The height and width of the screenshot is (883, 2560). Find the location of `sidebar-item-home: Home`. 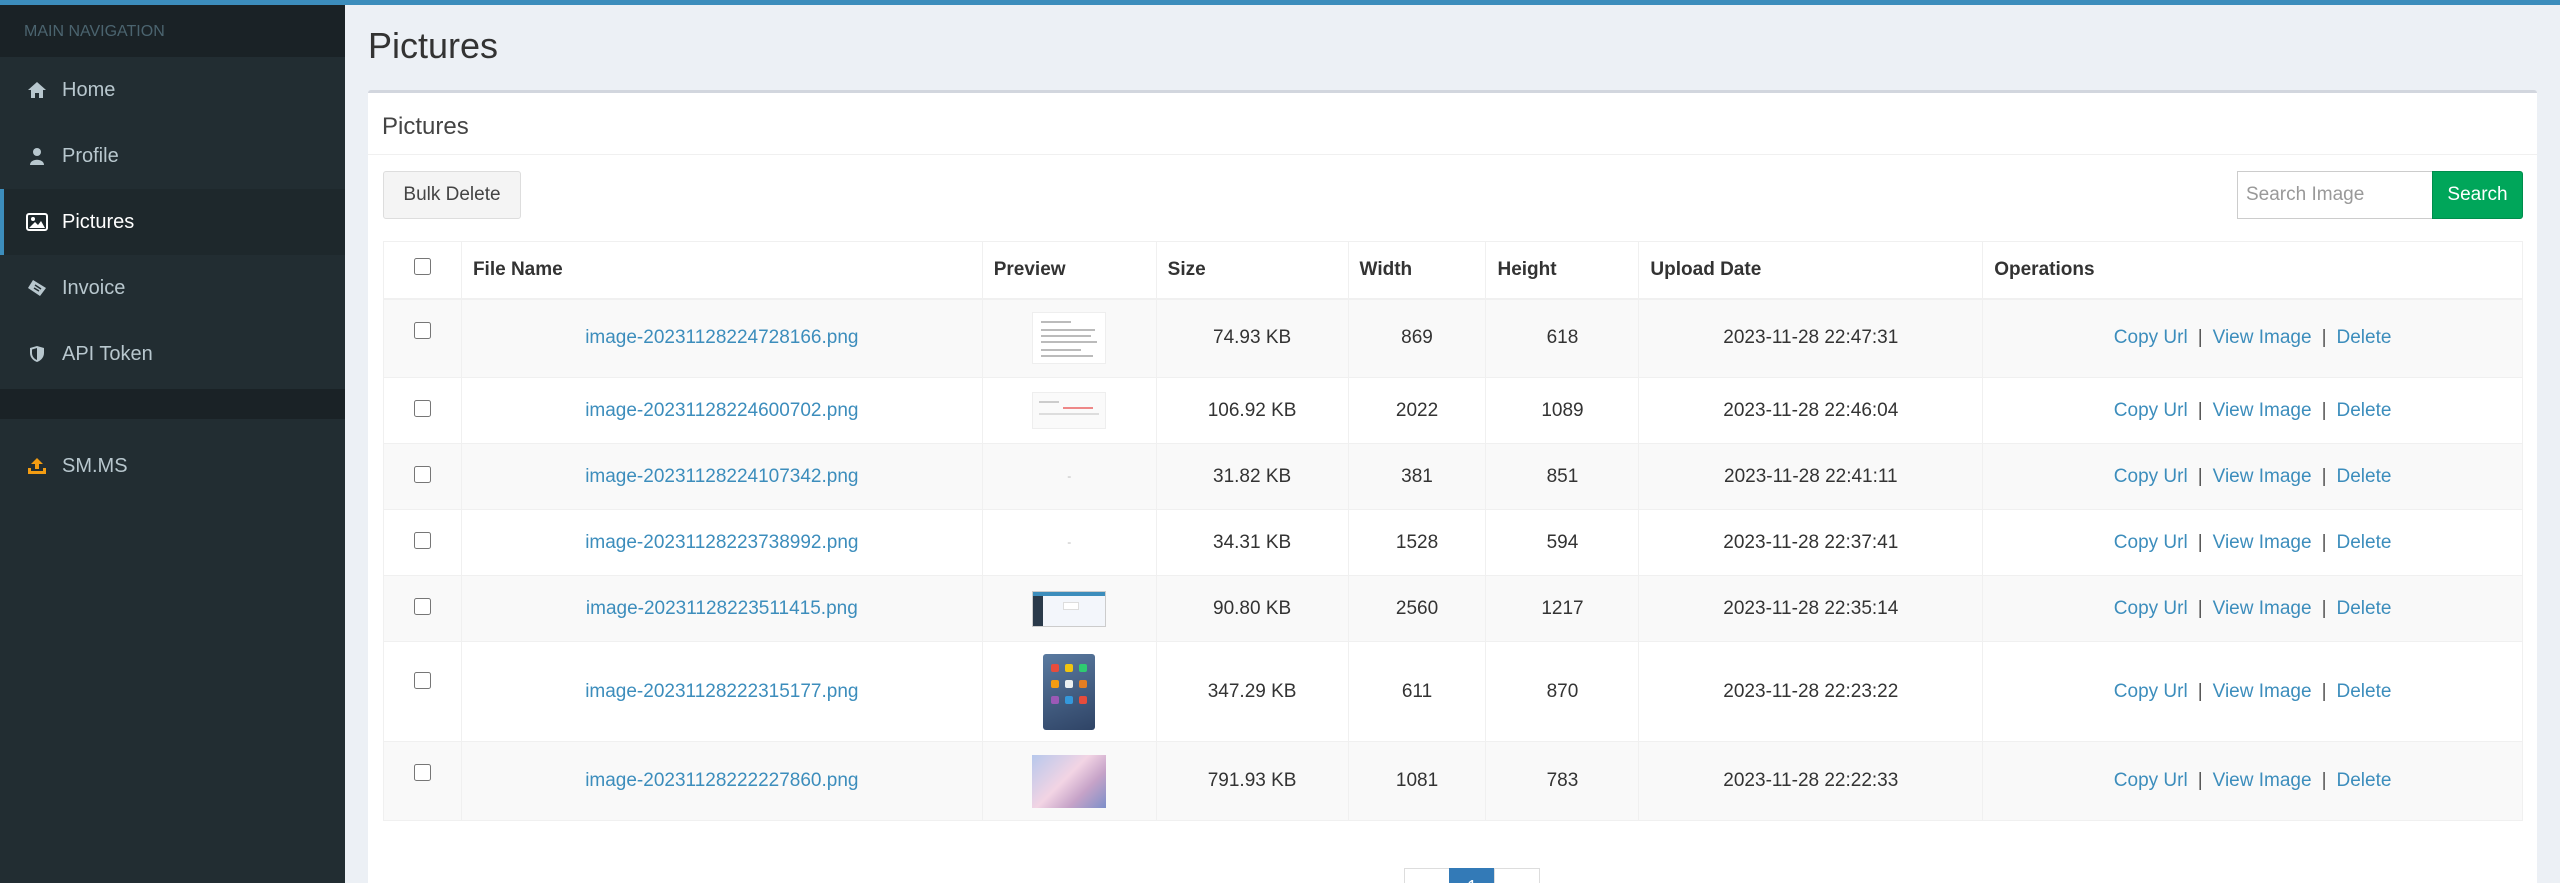

sidebar-item-home: Home is located at coordinates (172, 90).